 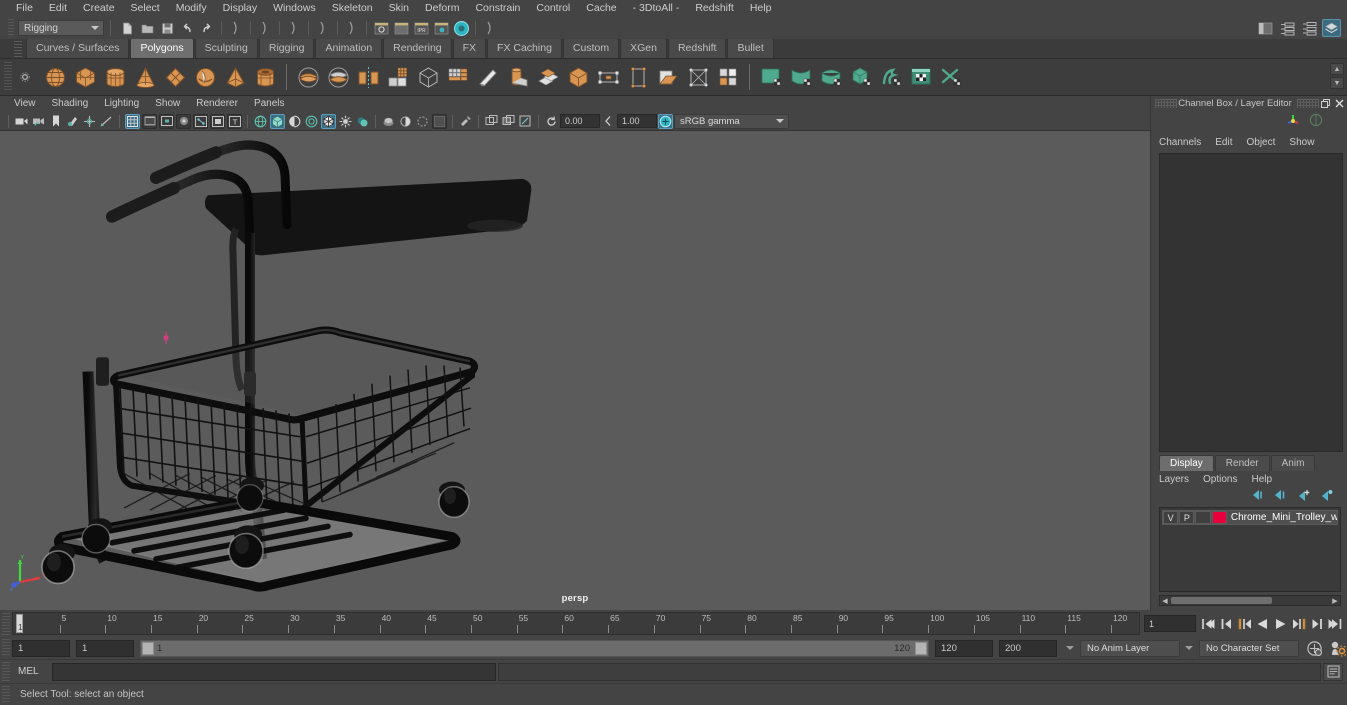 I want to click on shelf-tab-fx-caching: FX Caching, so click(x=524, y=48).